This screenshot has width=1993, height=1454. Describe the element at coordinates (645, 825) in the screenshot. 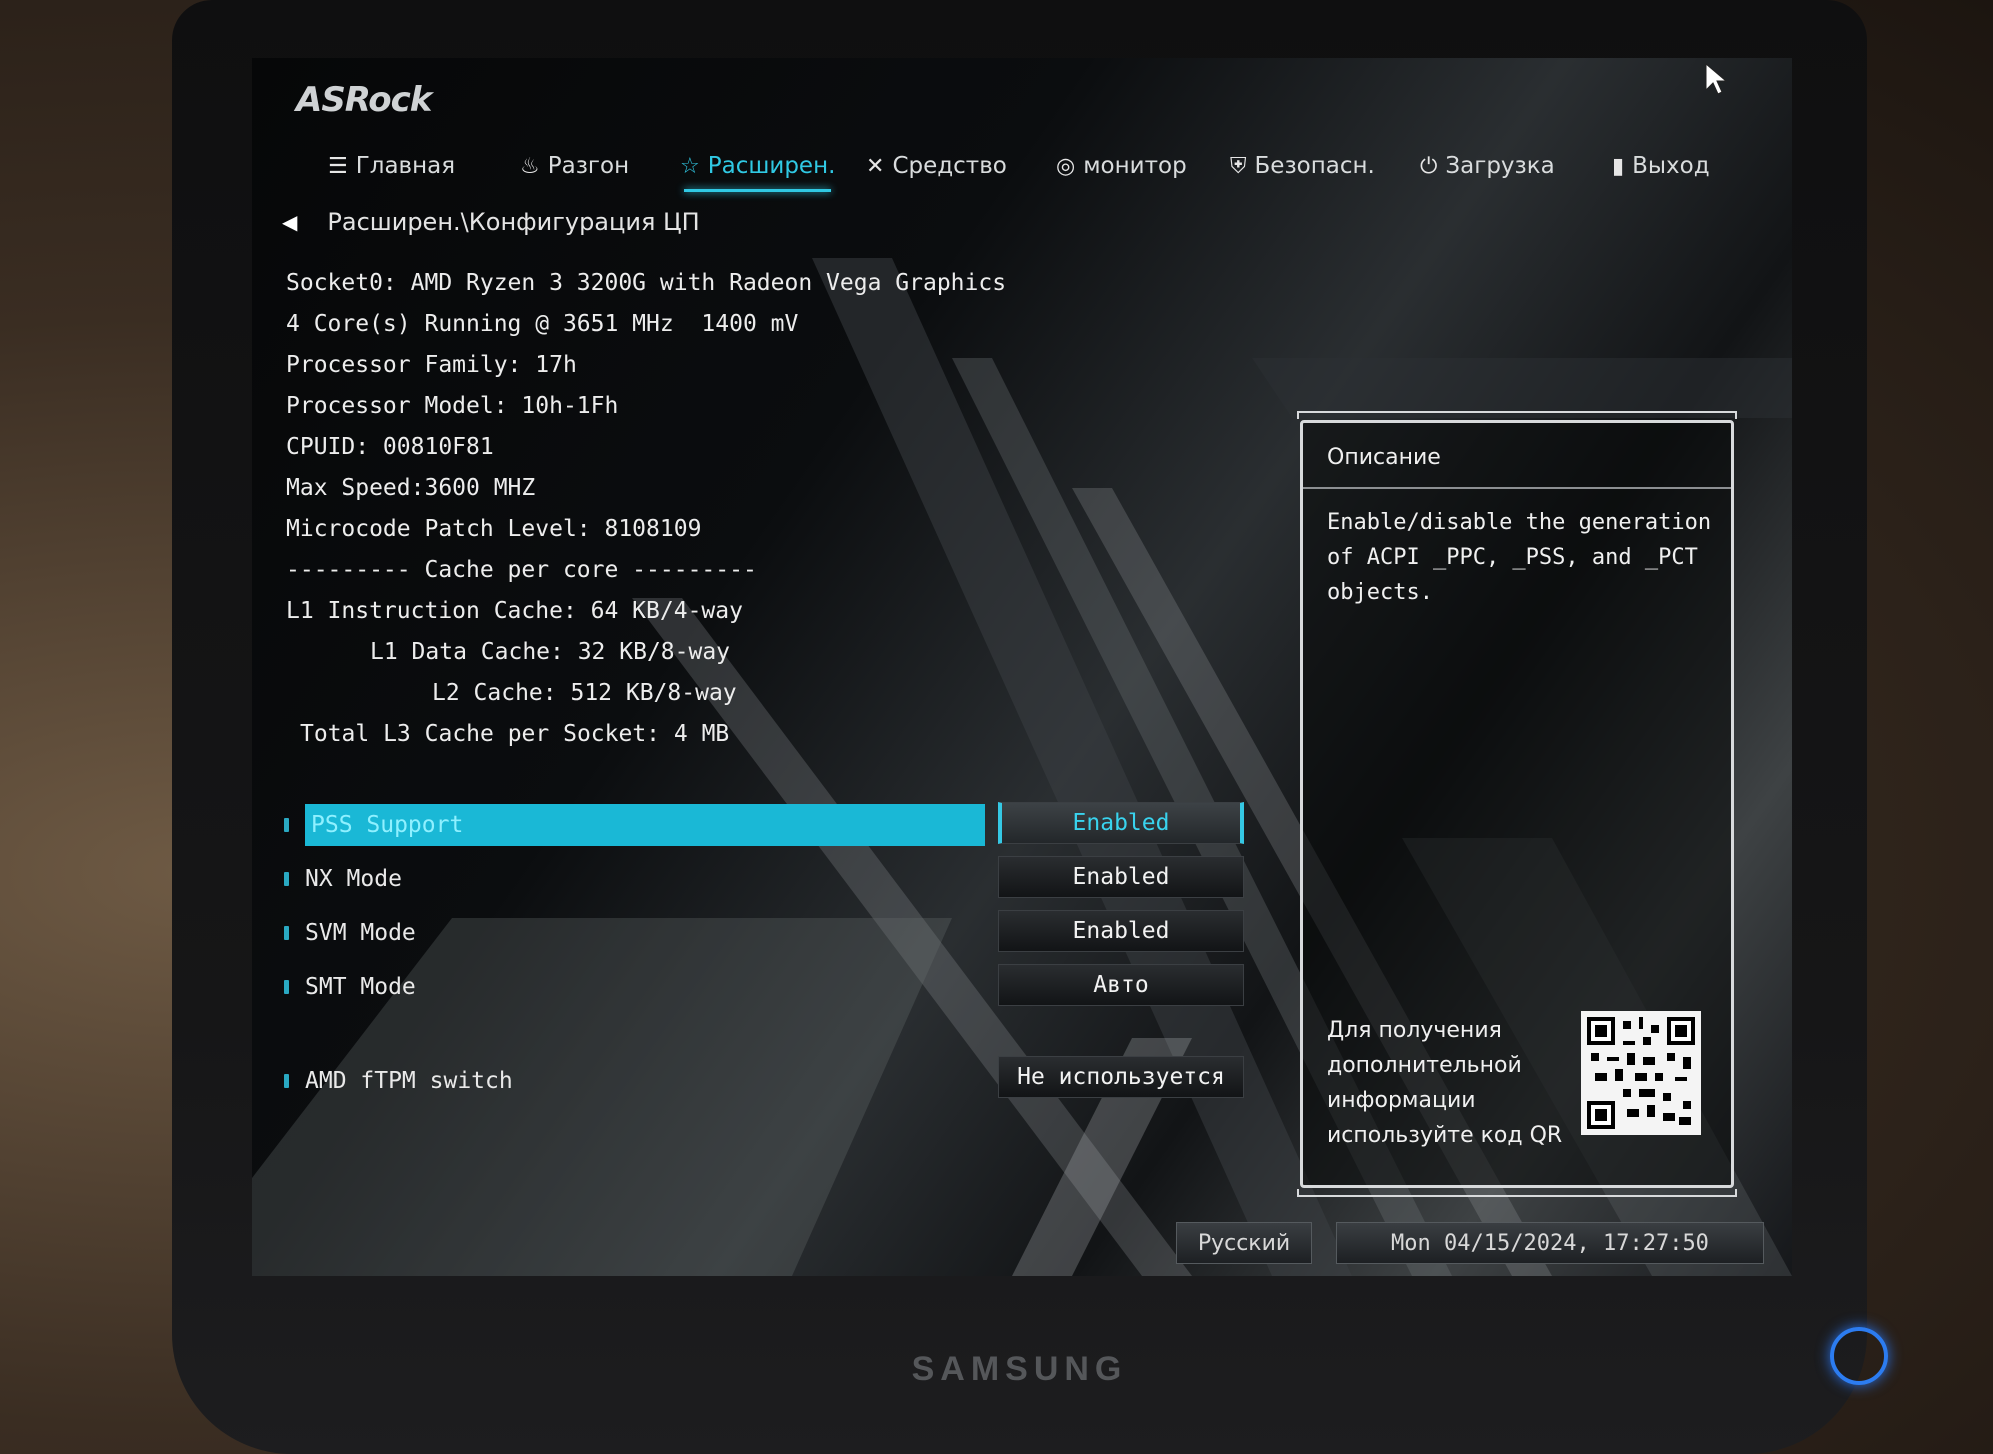

I see `option-label: PSS Support` at that location.